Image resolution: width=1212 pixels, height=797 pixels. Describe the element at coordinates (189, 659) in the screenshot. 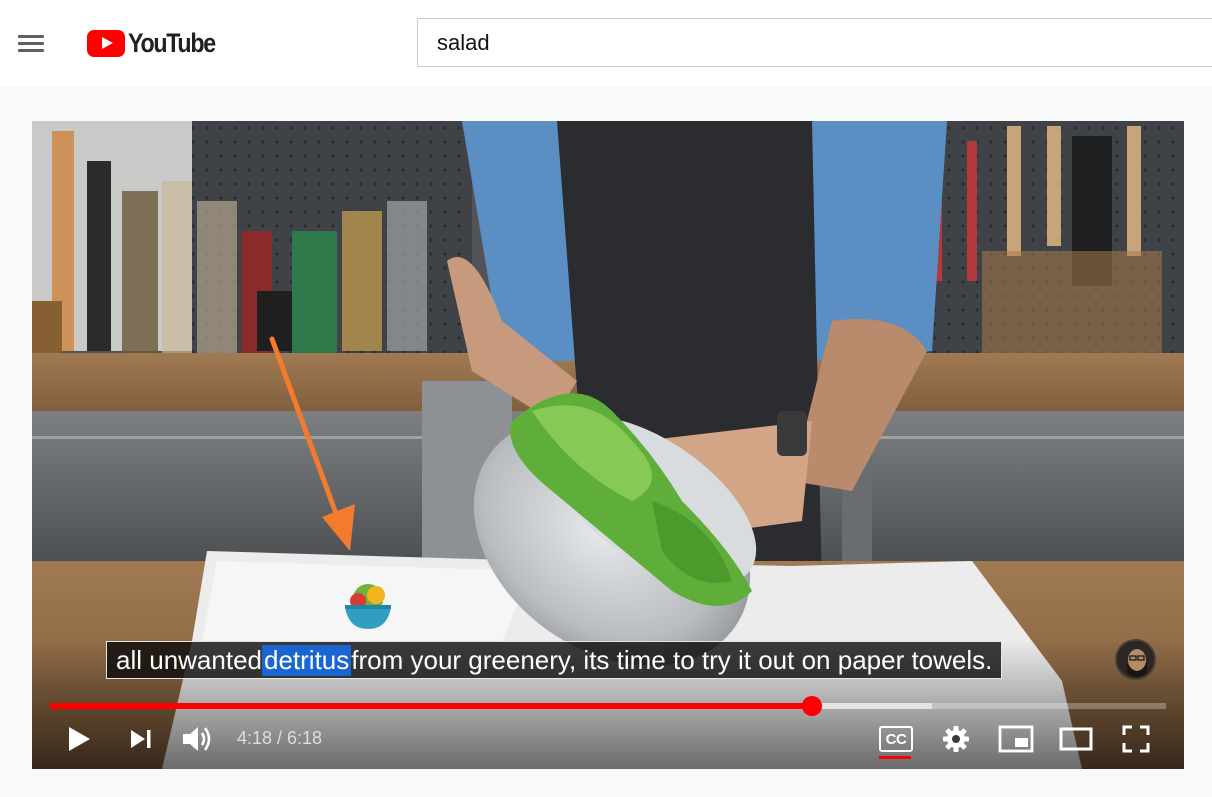

I see `caption-before: all unwanted` at that location.